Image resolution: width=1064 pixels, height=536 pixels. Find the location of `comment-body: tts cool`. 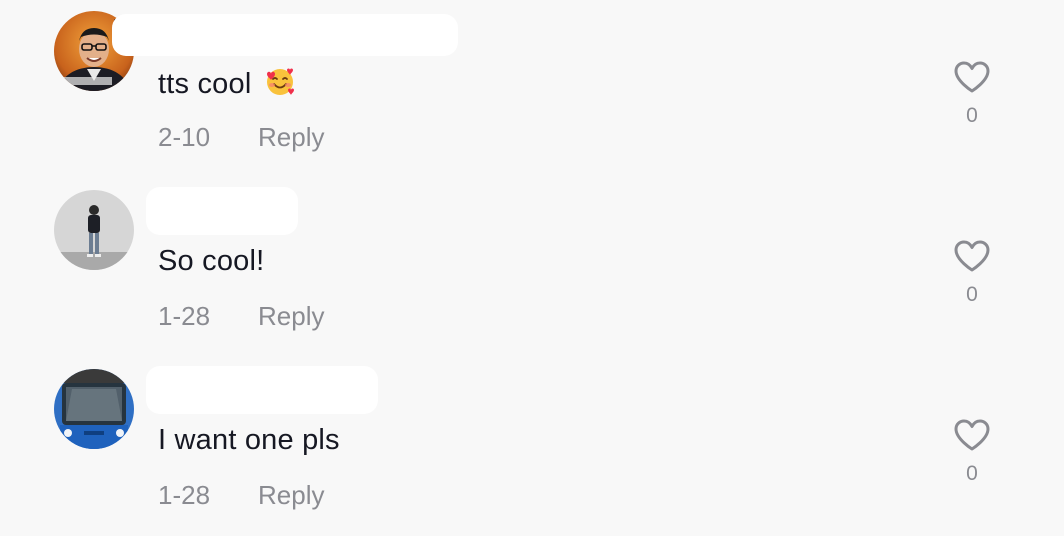

comment-body: tts cool is located at coordinates (205, 84).